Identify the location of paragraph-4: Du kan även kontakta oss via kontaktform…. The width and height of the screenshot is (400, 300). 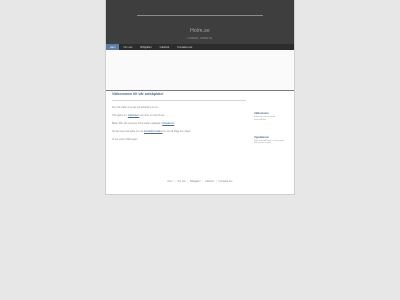
(179, 131).